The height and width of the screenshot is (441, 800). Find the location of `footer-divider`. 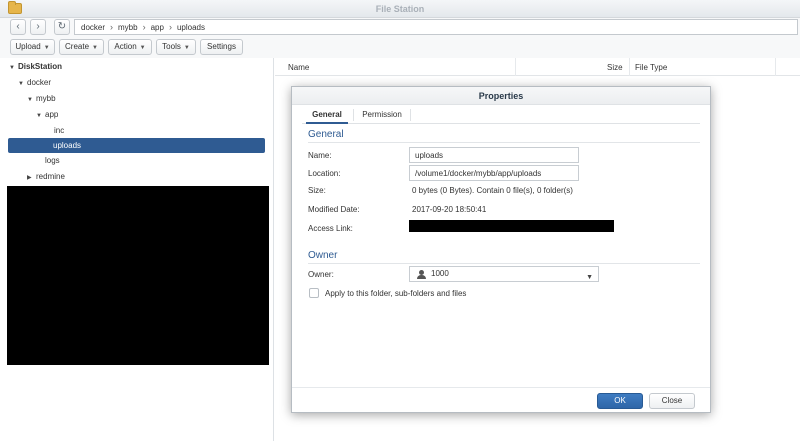

footer-divider is located at coordinates (501, 387).